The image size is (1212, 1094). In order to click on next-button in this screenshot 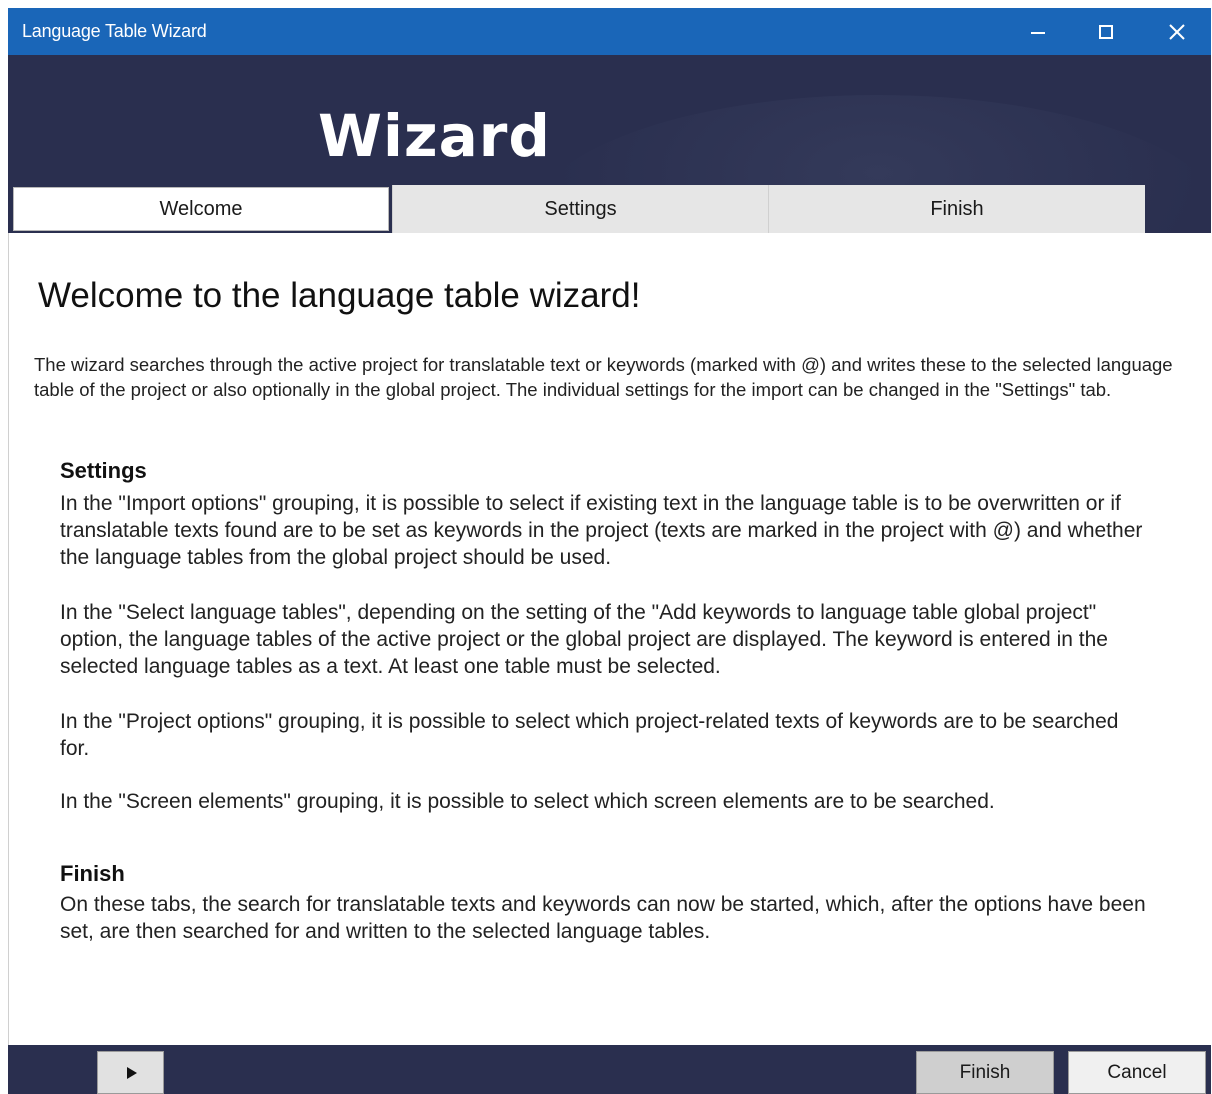, I will do `click(130, 1072)`.